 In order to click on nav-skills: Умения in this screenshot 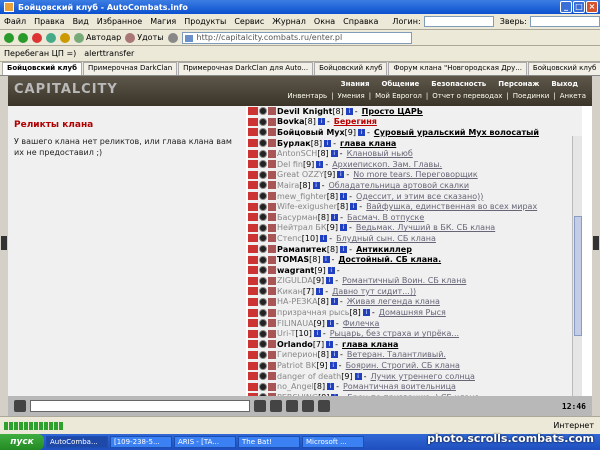, I will do `click(351, 96)`.